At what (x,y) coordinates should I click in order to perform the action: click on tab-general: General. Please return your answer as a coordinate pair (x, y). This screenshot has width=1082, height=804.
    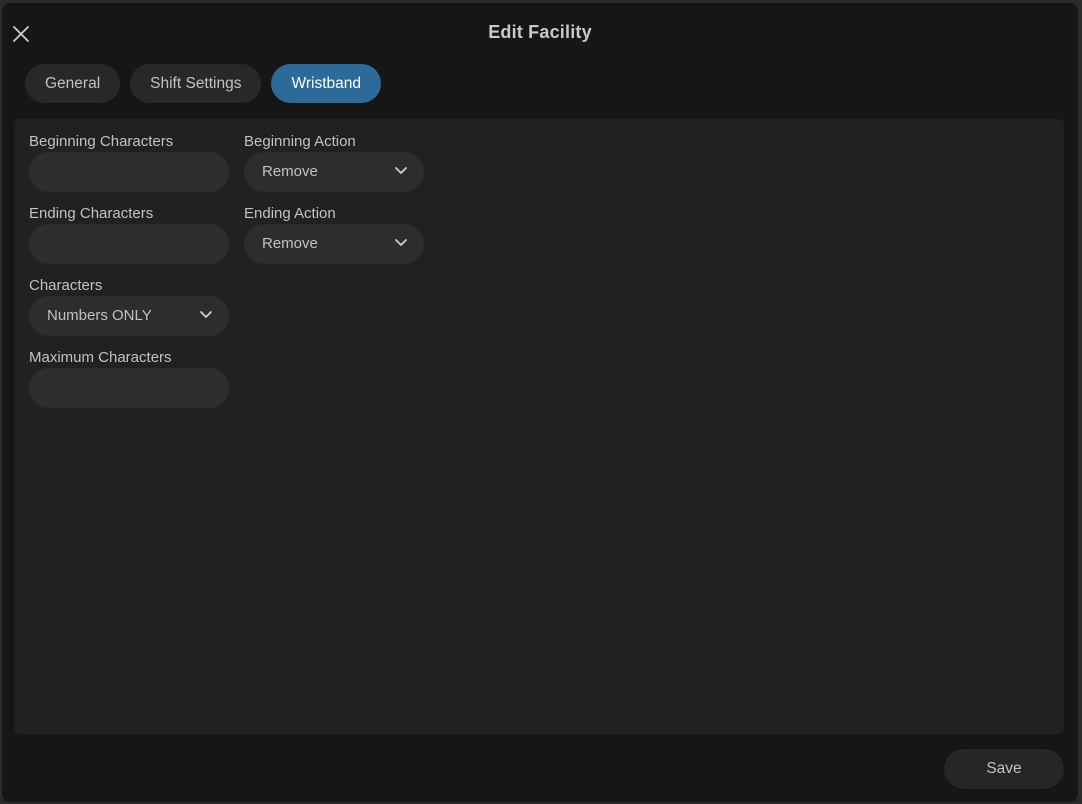
    Looking at the image, I should click on (73, 83).